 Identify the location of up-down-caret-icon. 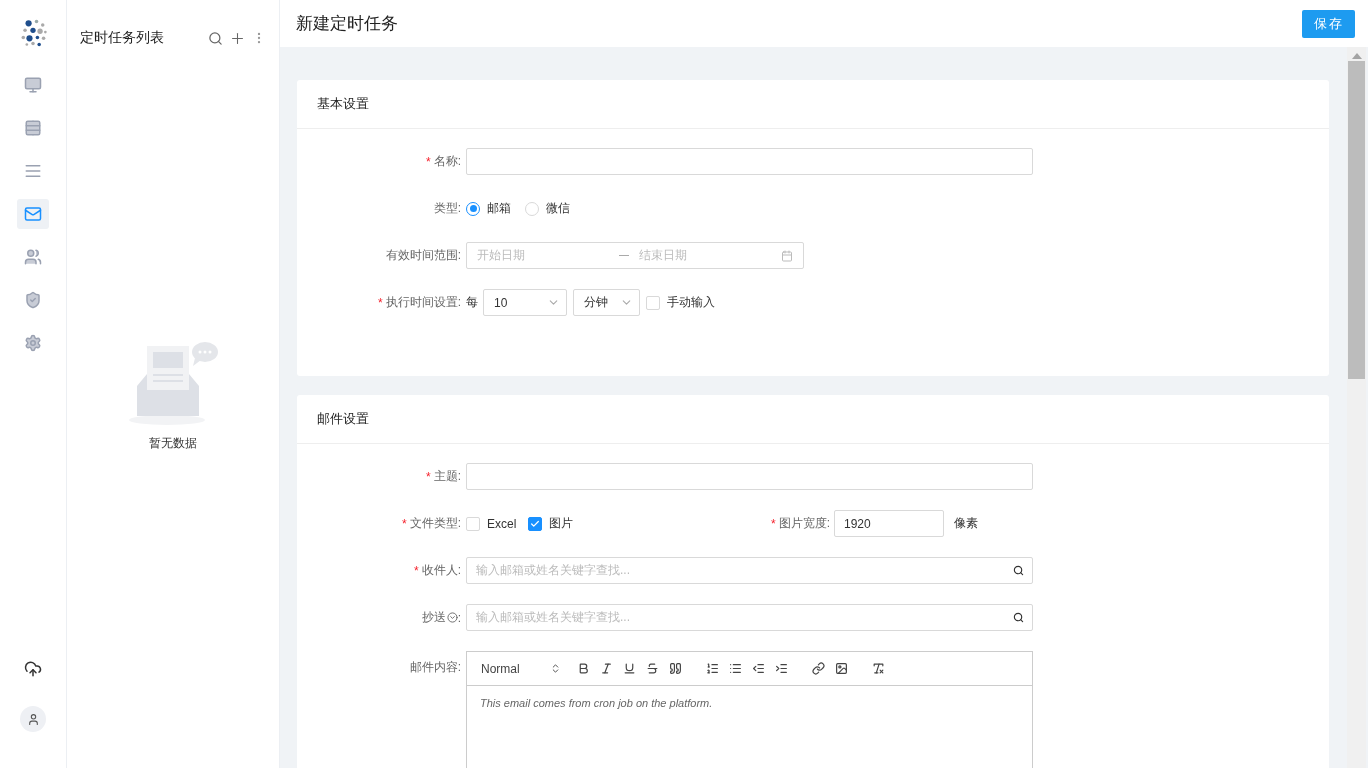
(555, 668).